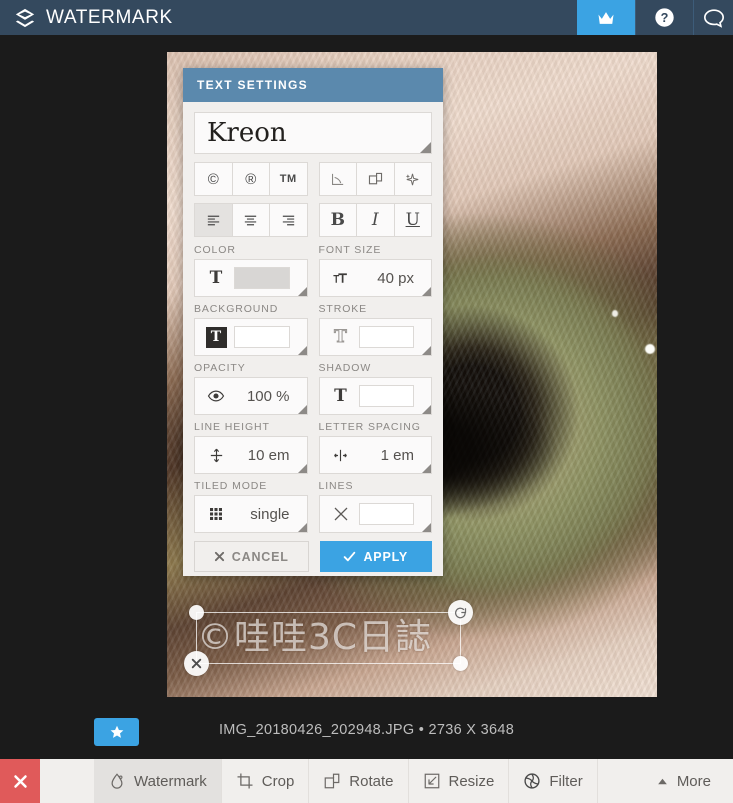 The width and height of the screenshot is (733, 803). I want to click on field-shadow: SHADOW T, so click(375, 388).